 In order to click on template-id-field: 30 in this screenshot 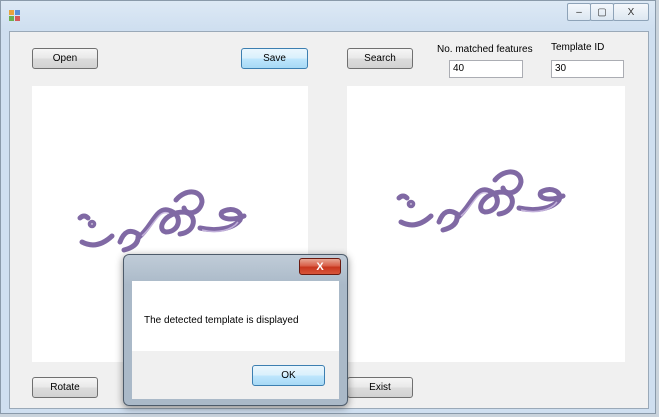, I will do `click(587, 69)`.